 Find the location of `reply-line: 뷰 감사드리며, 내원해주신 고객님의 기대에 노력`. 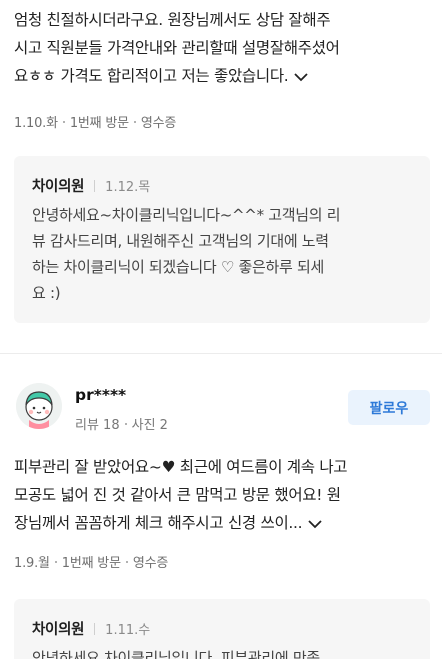

reply-line: 뷰 감사드리며, 내원해주신 고객님의 기대에 노력 is located at coordinates (180, 241).